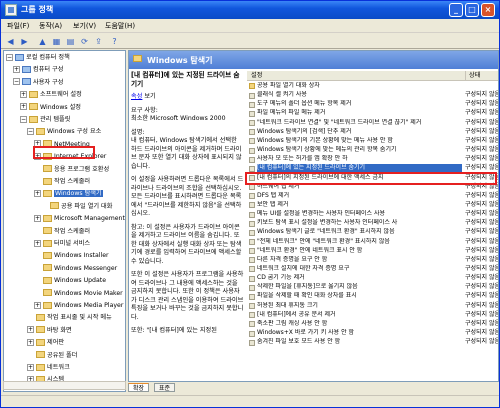 Image resolution: width=500 pixels, height=408 pixels. Describe the element at coordinates (50, 107) in the screenshot. I see `tree-item: + Windows 설정` at that location.